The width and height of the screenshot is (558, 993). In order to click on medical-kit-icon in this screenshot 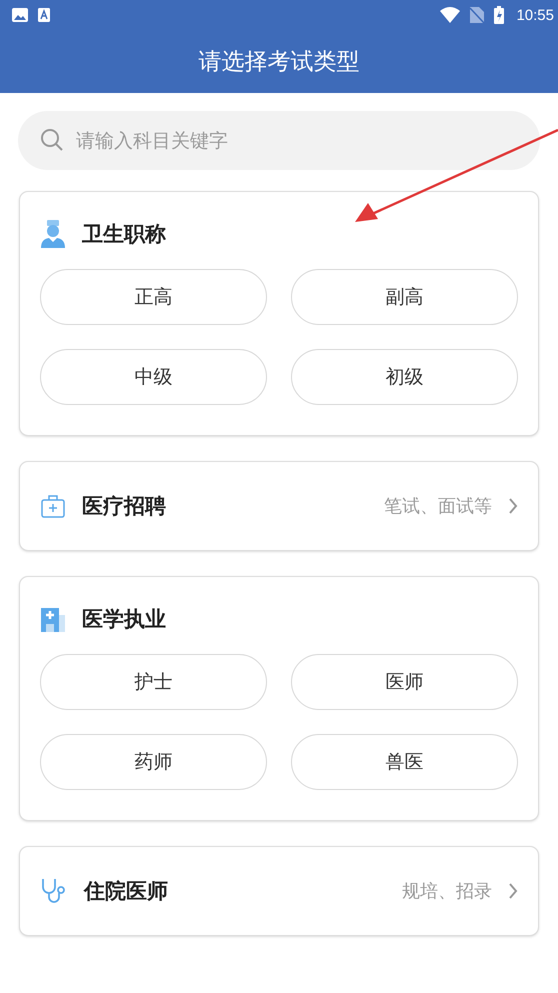, I will do `click(53, 506)`.